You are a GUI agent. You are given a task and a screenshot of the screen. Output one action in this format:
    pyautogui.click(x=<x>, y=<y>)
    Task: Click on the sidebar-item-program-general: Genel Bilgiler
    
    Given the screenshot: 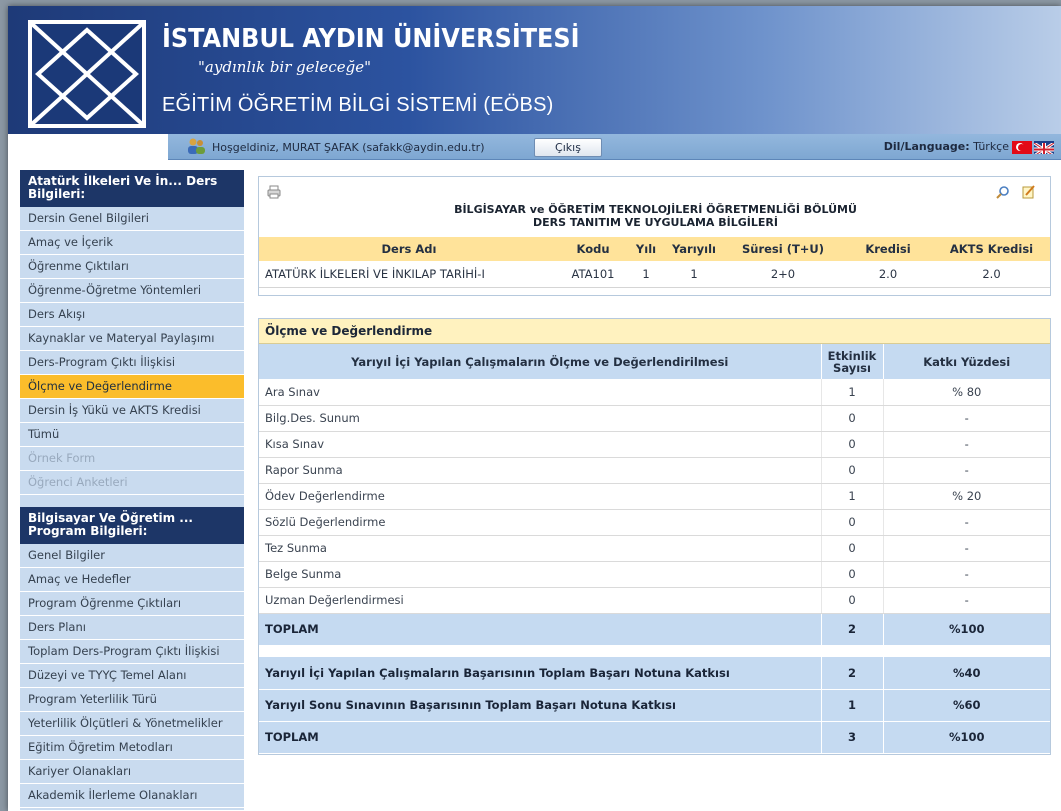 What is the action you would take?
    pyautogui.click(x=132, y=556)
    